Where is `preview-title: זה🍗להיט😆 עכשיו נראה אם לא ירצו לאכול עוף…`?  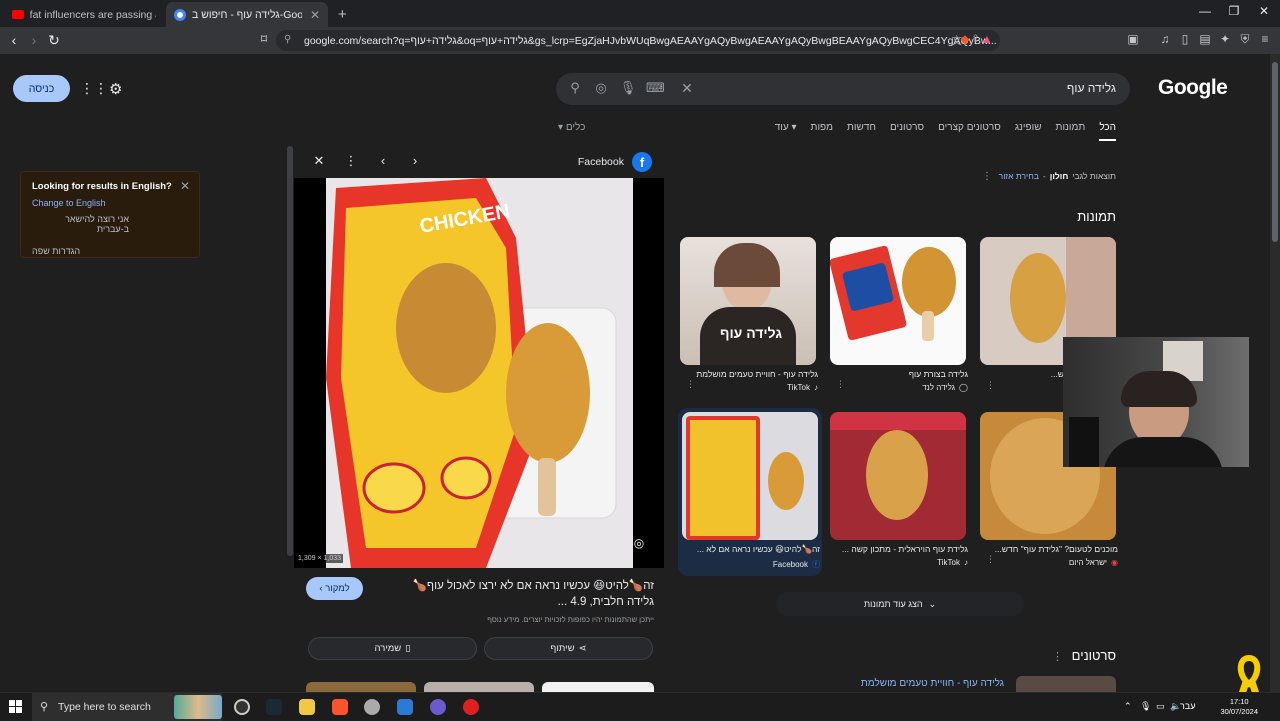 preview-title: זה🍗להיט😆 עכשיו נראה אם לא ירצו לאכול עוף… is located at coordinates (519, 594).